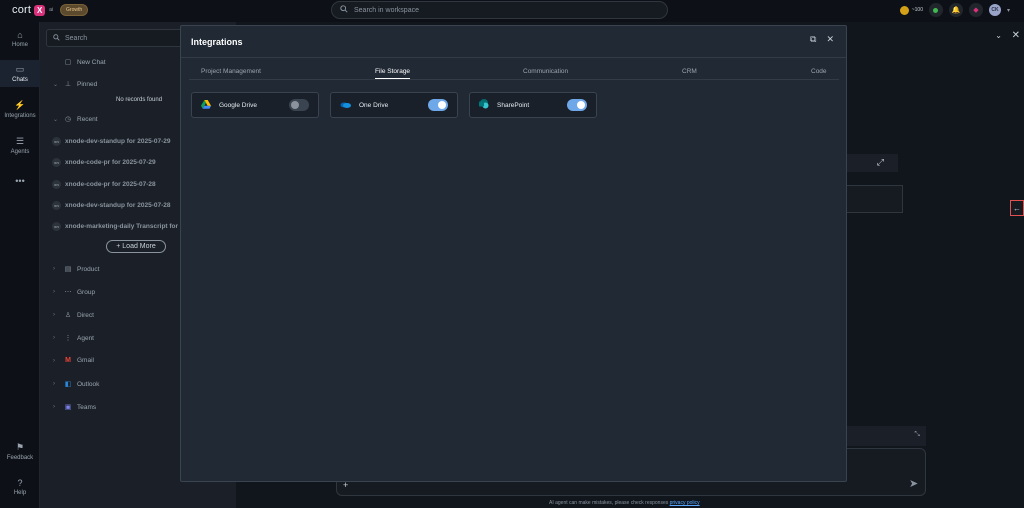 The image size is (1024, 508). Describe the element at coordinates (118, 141) in the screenshot. I see `recent-chat-title: xnode-dev-standup for 2025-07-29` at that location.